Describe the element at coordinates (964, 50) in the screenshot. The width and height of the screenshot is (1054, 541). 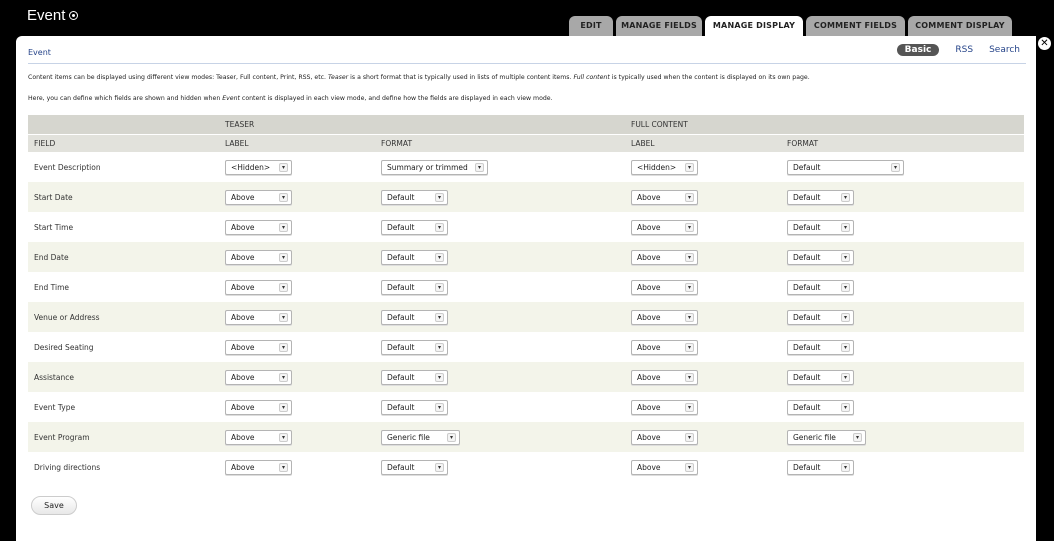
I see `subtab-rss: RSS` at that location.